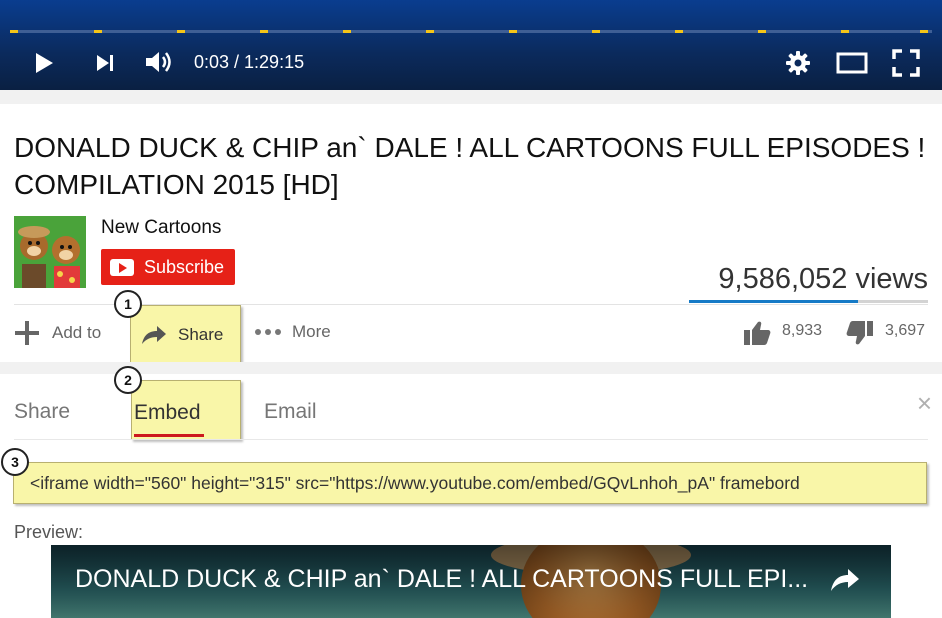 This screenshot has height=618, width=942. I want to click on like-ratio-fill, so click(774, 301).